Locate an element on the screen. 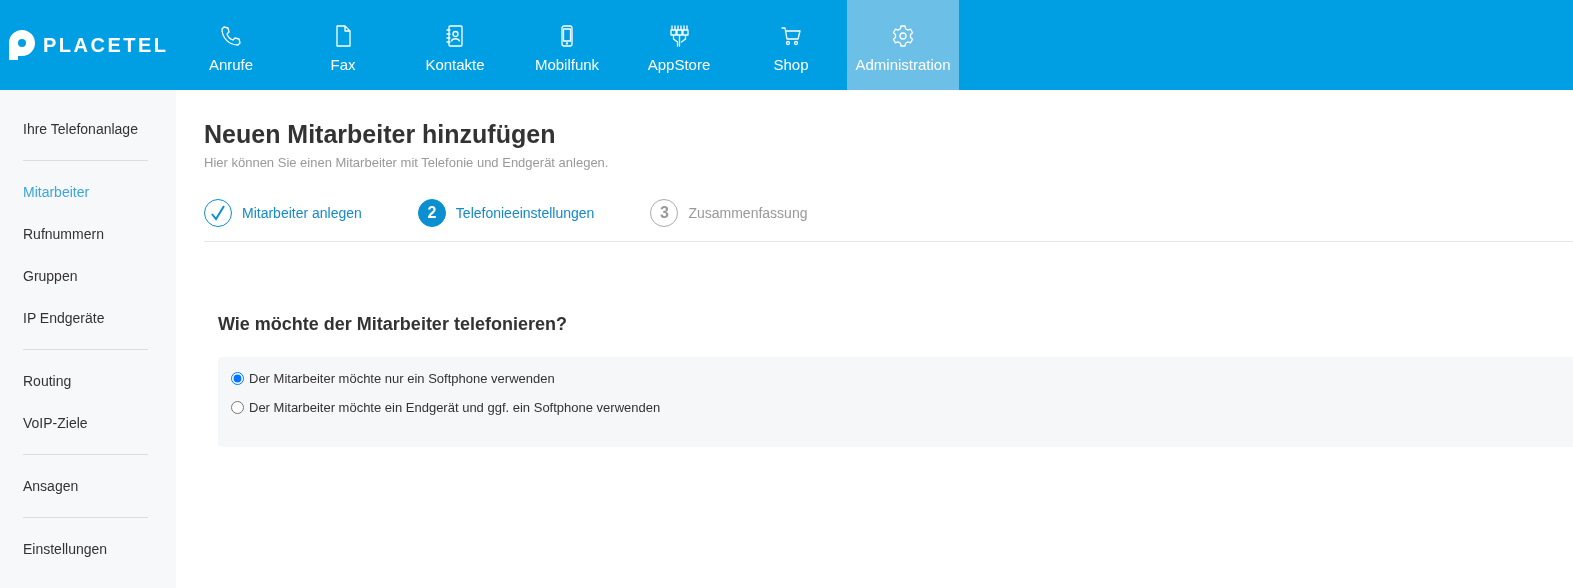 Image resolution: width=1573 pixels, height=588 pixels. plugs-icon is located at coordinates (679, 35).